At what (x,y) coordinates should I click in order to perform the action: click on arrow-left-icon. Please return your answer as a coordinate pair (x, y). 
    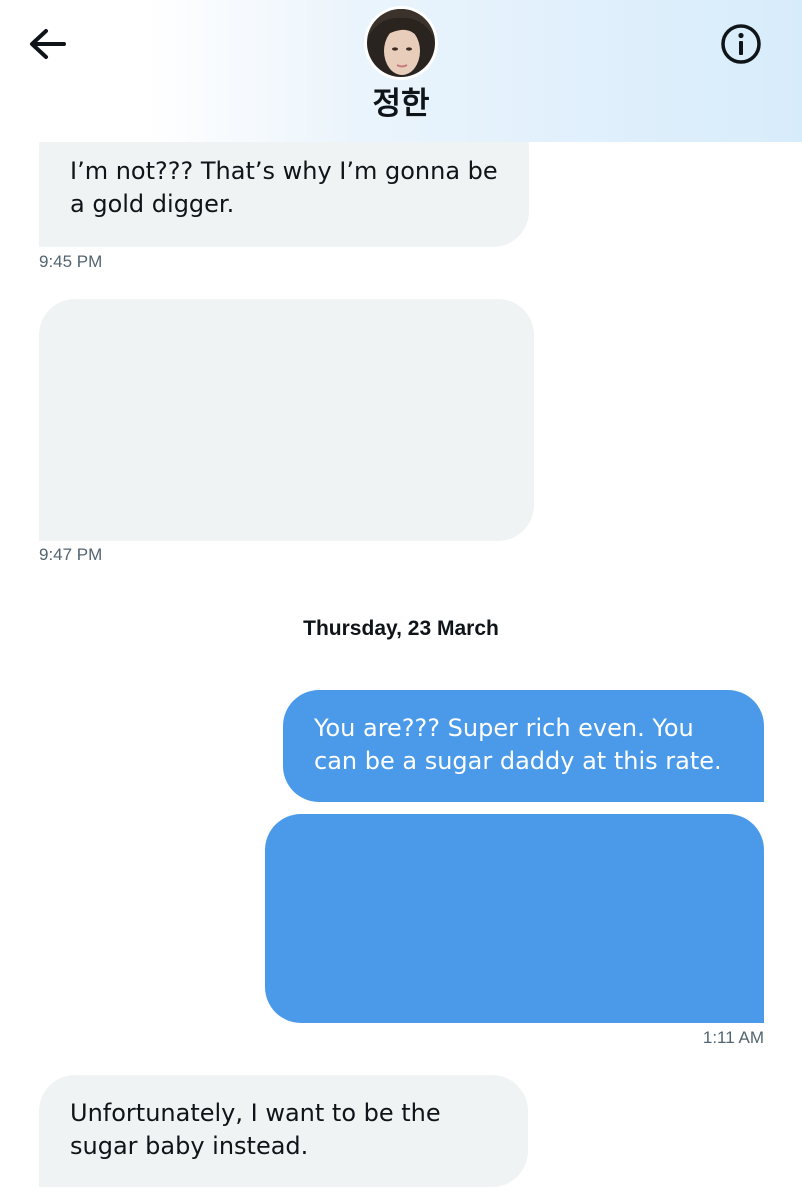
    Looking at the image, I should click on (48, 44).